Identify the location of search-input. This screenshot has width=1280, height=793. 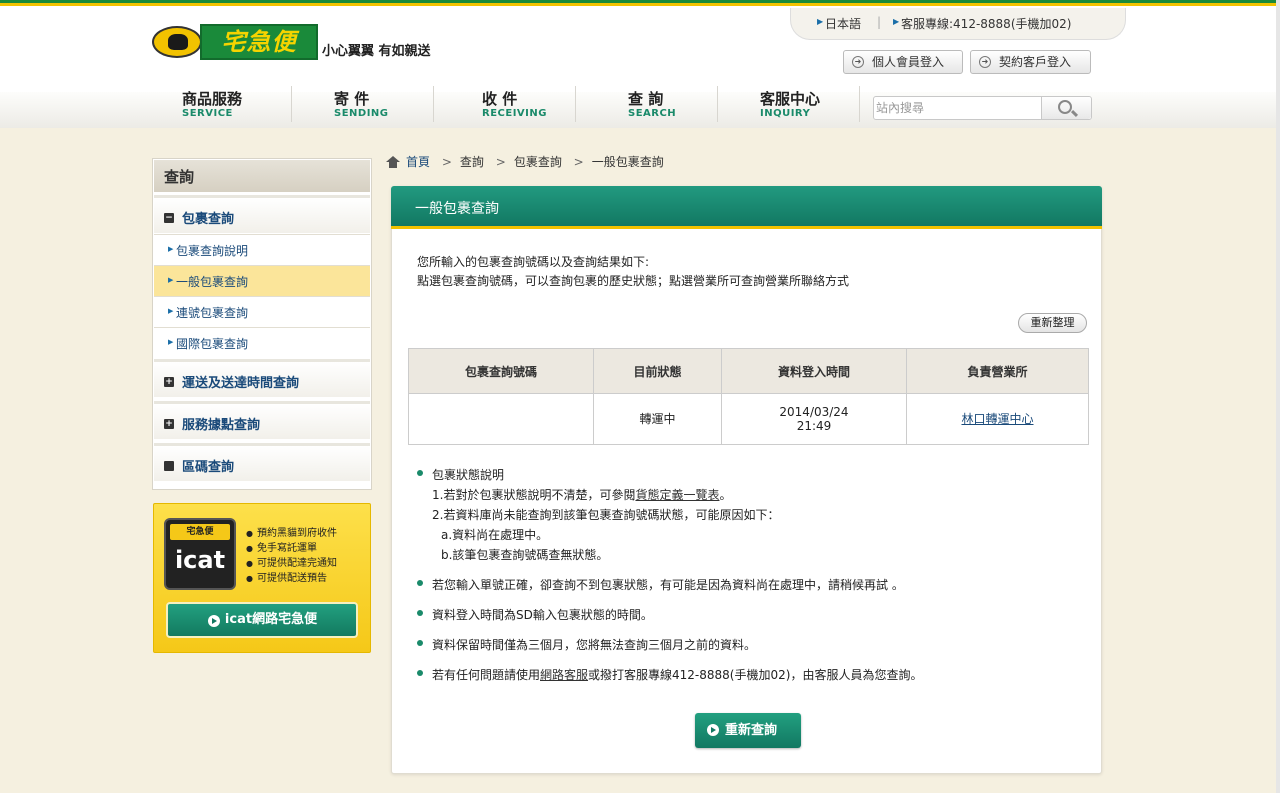
(958, 108).